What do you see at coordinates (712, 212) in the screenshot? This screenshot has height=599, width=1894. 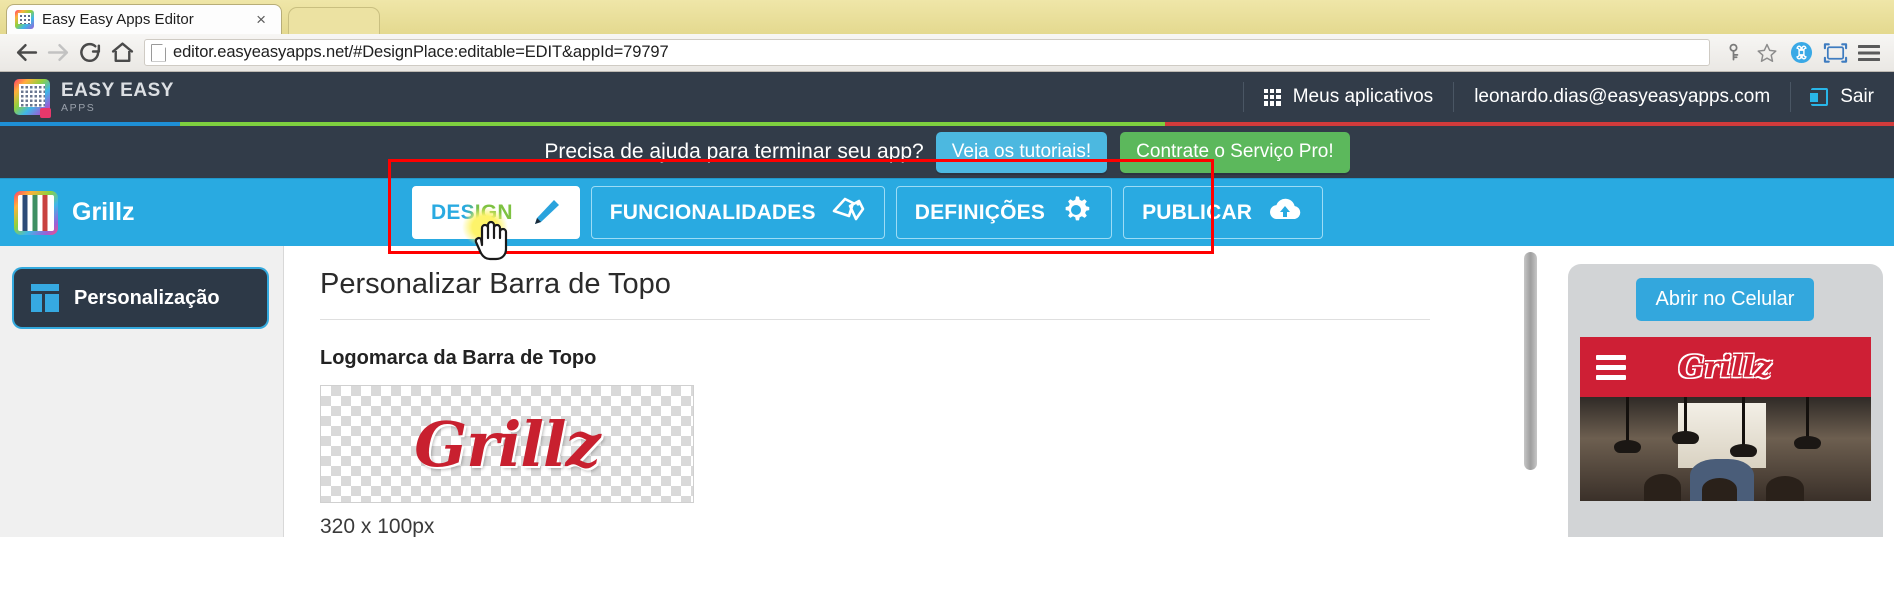 I see `tab-funcionalidades-label: FUNCIONALIDADES` at bounding box center [712, 212].